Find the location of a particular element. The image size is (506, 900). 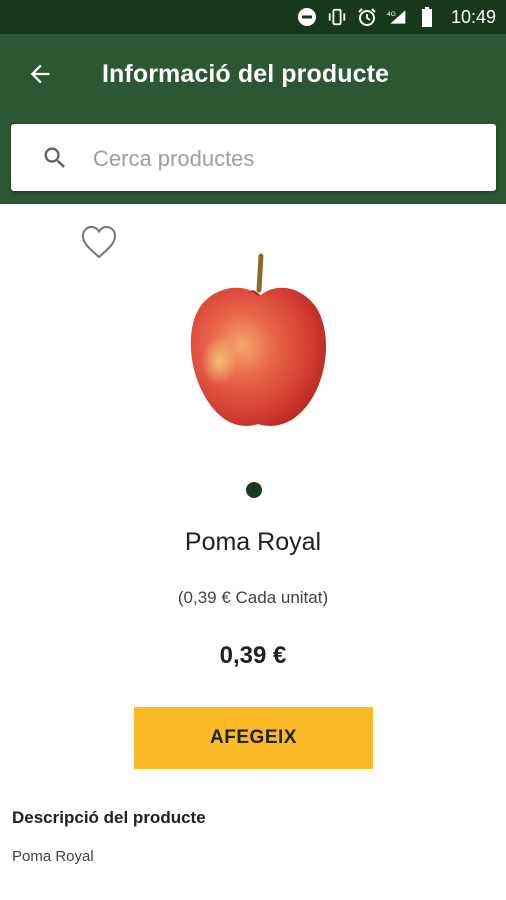

description-text: Poma Royal is located at coordinates (53, 856).